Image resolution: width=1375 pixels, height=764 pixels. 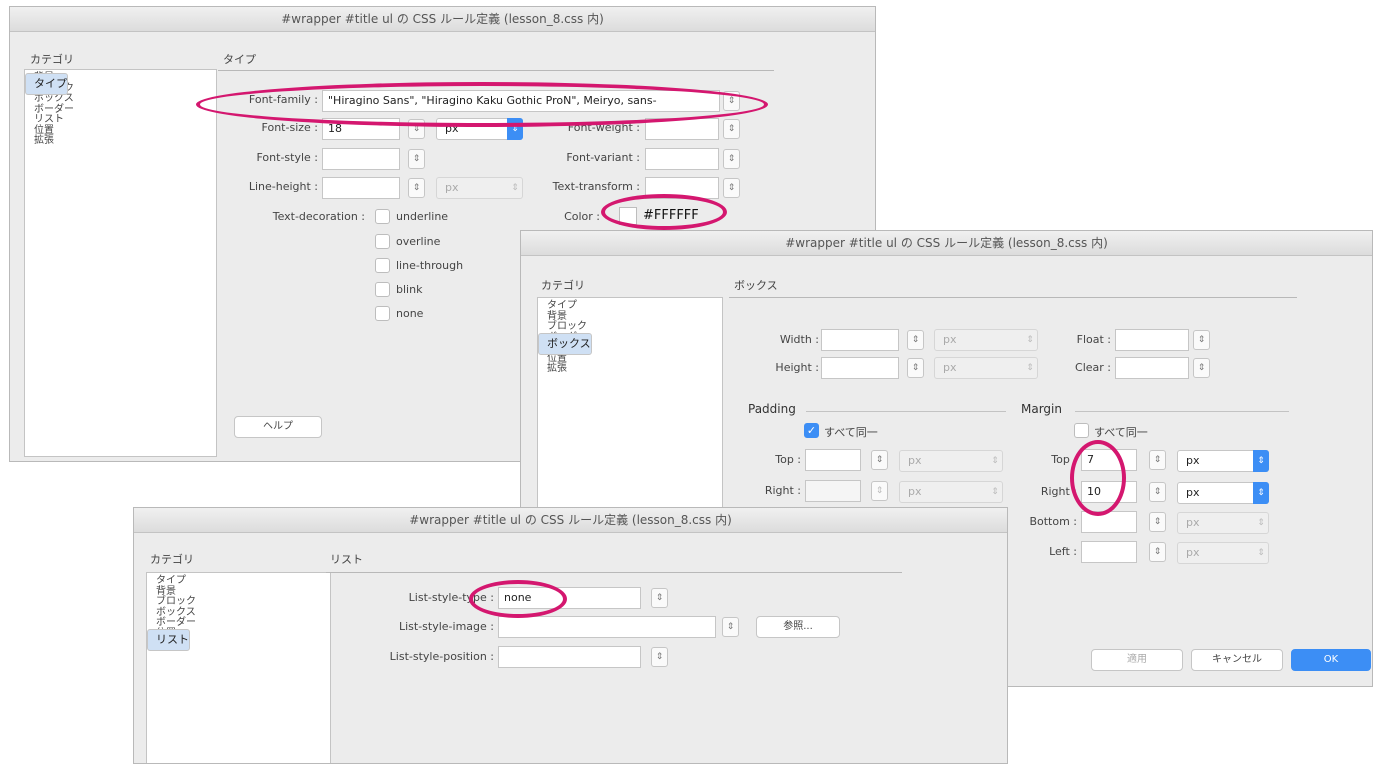 I want to click on help-button: ヘルプ, so click(x=278, y=427).